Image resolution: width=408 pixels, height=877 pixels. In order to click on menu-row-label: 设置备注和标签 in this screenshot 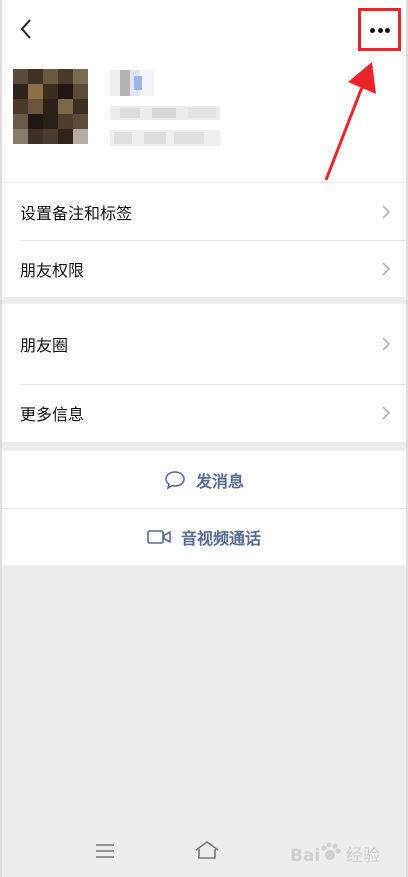, I will do `click(76, 213)`.